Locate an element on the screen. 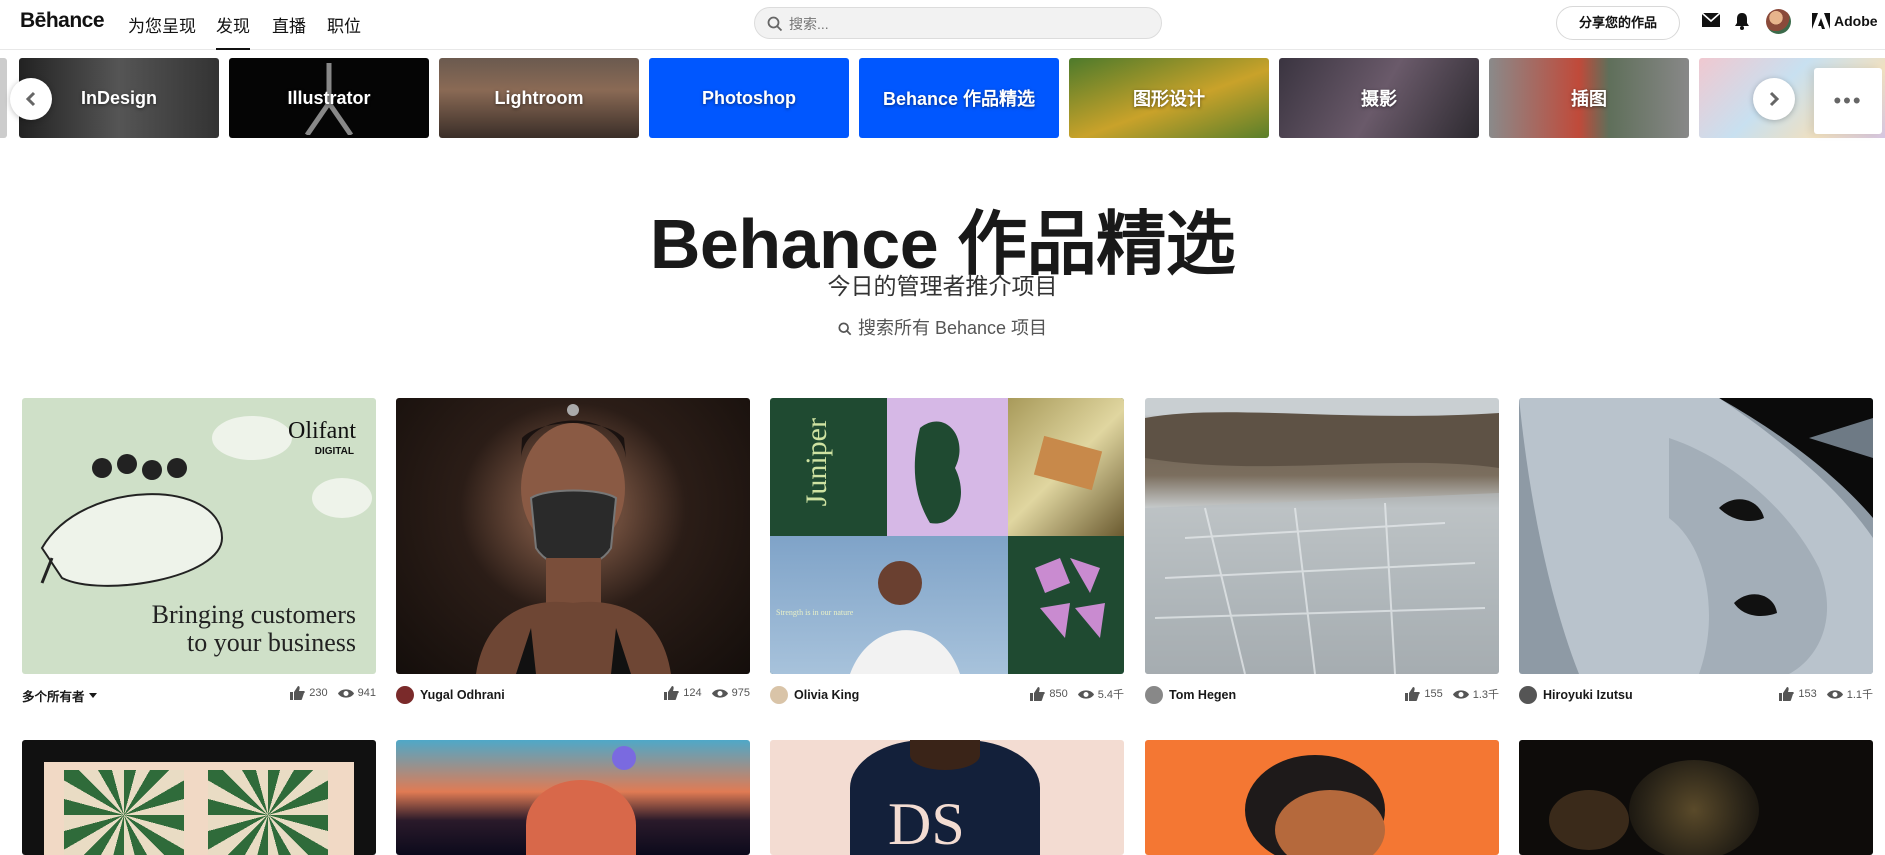 The width and height of the screenshot is (1885, 855). view-count: 1.3千 is located at coordinates (1485, 695).